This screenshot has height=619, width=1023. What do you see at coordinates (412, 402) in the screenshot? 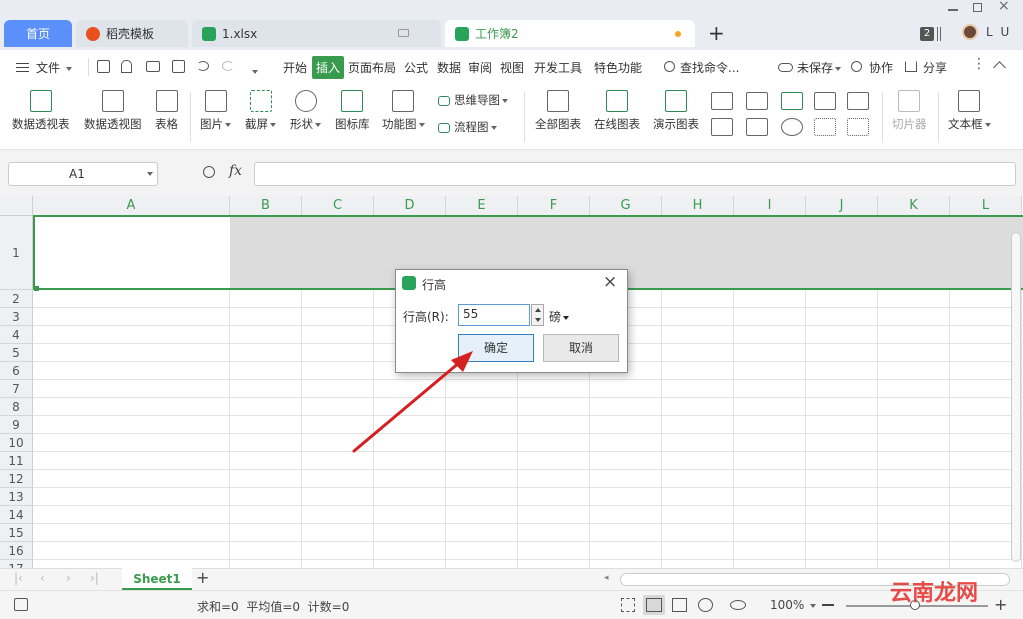
I see `annotation-arrow` at bounding box center [412, 402].